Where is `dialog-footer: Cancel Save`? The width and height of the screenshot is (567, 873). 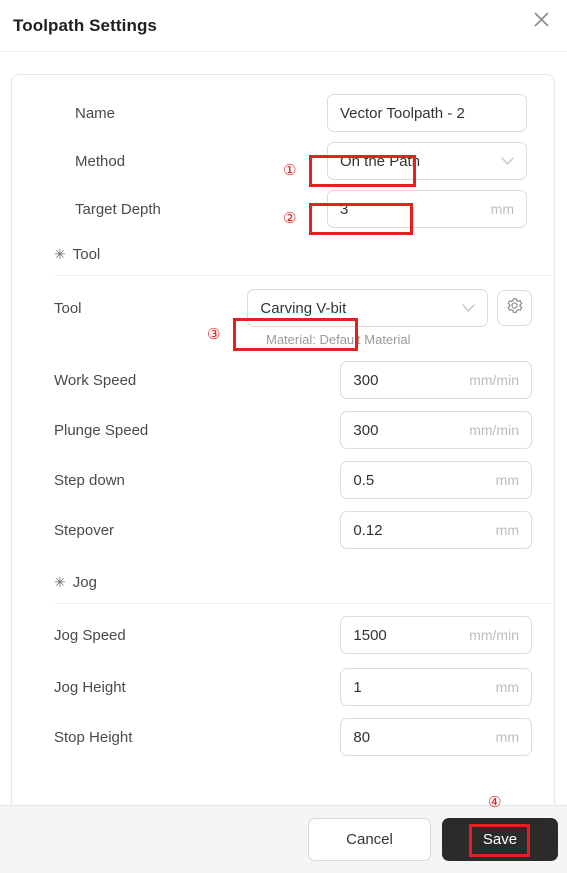 dialog-footer: Cancel Save is located at coordinates (283, 839).